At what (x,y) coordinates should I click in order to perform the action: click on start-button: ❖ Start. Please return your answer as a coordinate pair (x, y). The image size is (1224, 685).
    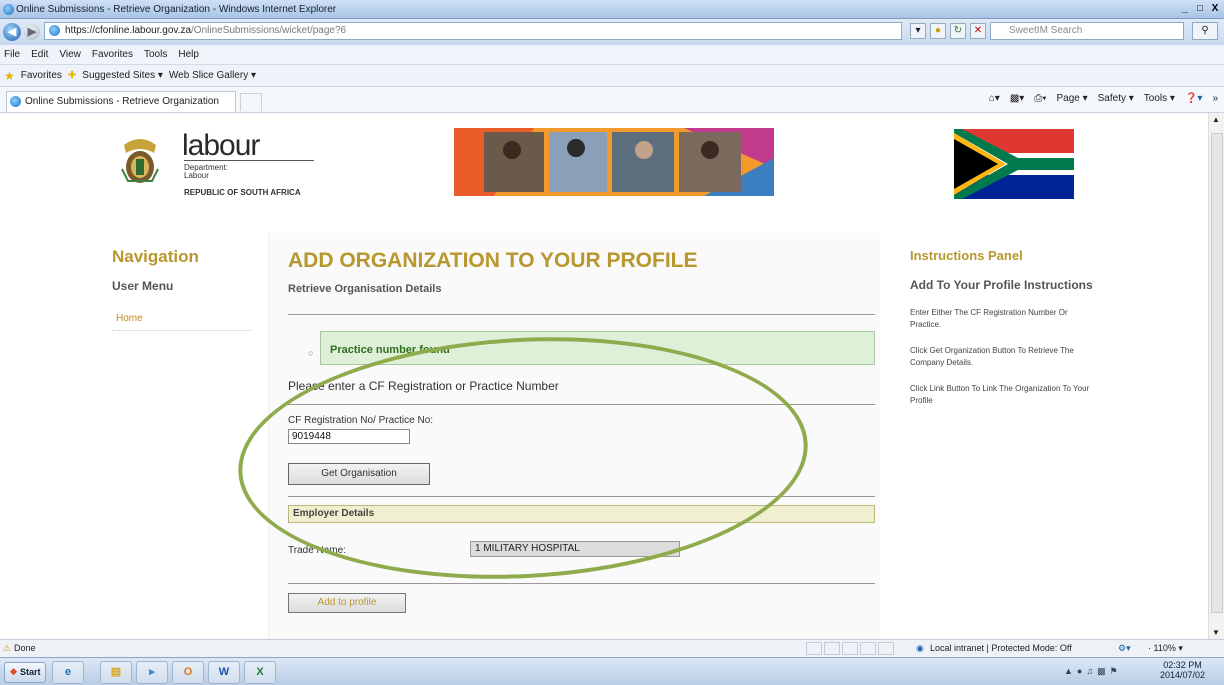
    Looking at the image, I should click on (25, 672).